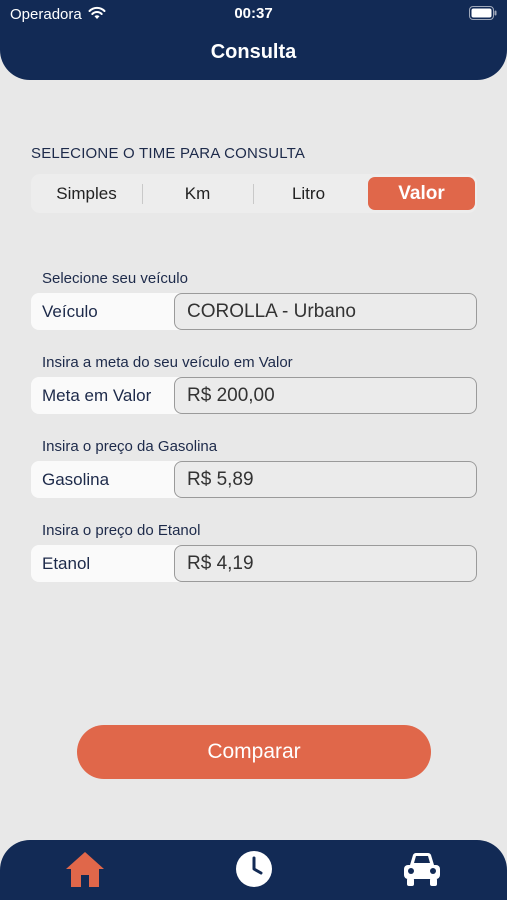  What do you see at coordinates (325, 395) in the screenshot?
I see `goal-input: R$ 200,00` at bounding box center [325, 395].